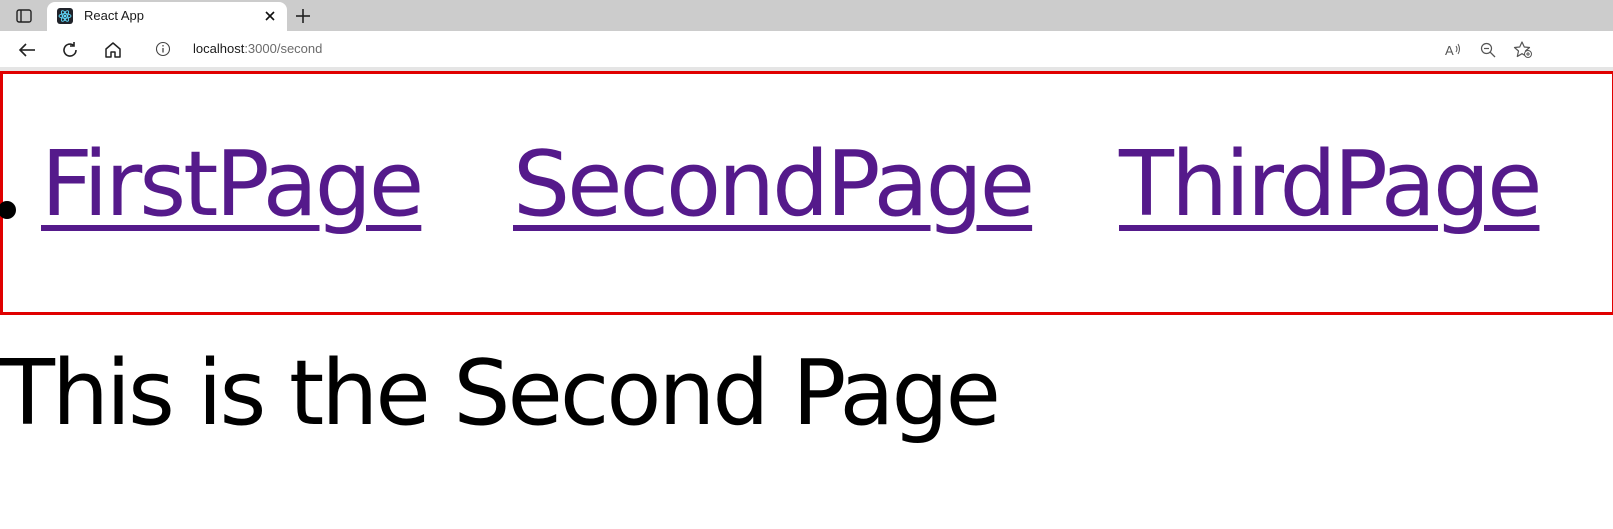 The image size is (1613, 529). What do you see at coordinates (65, 16) in the screenshot?
I see `react-logo-icon` at bounding box center [65, 16].